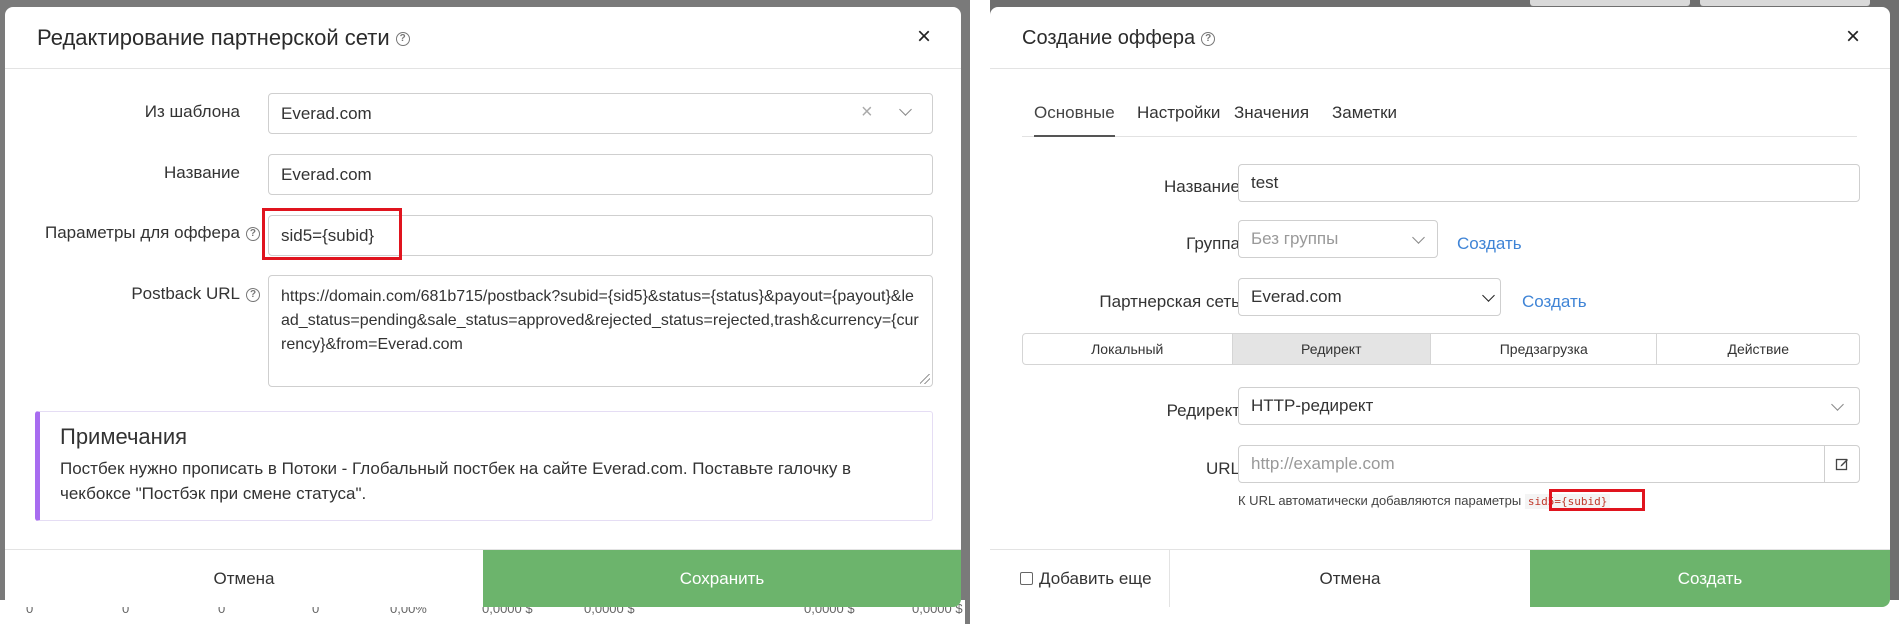 Image resolution: width=1899 pixels, height=624 pixels. Describe the element at coordinates (1332, 349) in the screenshot. I see `segment-redirect: Редирект` at that location.